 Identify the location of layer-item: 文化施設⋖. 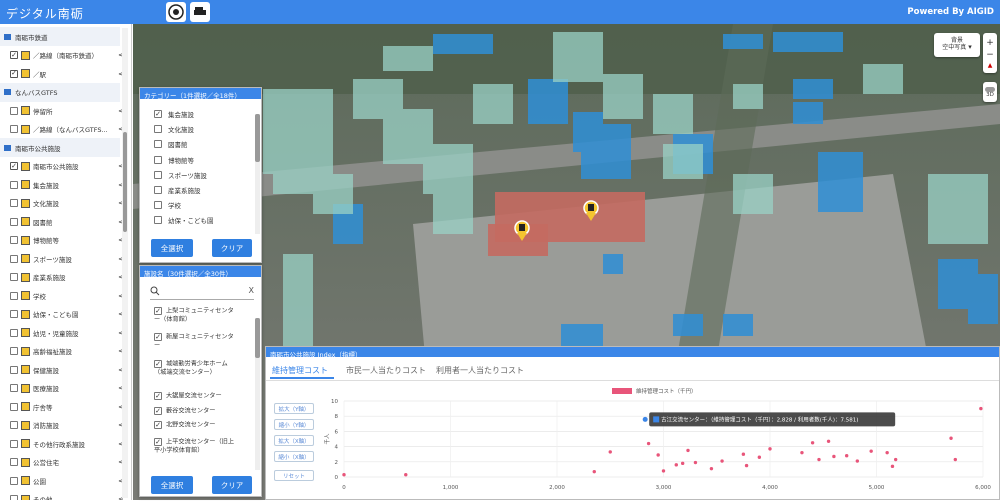
(62, 203).